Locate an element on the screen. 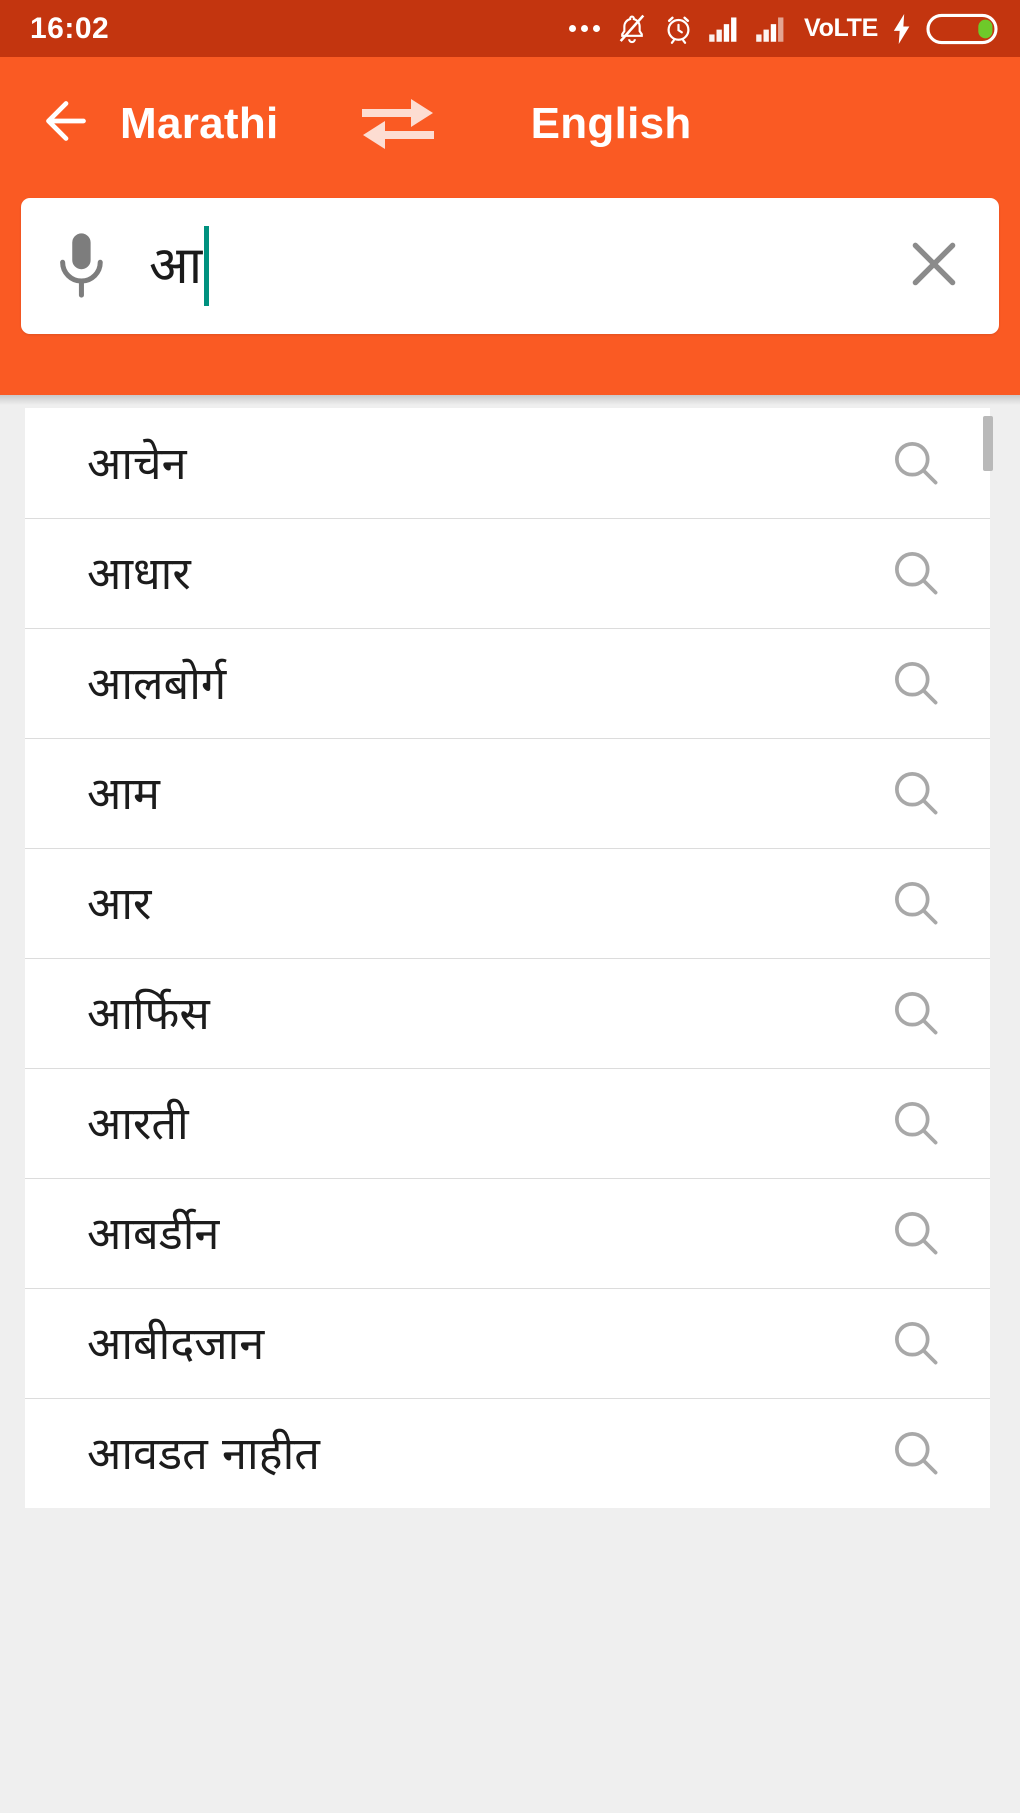 The width and height of the screenshot is (1020, 1813). search-input-area: आ is located at coordinates (505, 266).